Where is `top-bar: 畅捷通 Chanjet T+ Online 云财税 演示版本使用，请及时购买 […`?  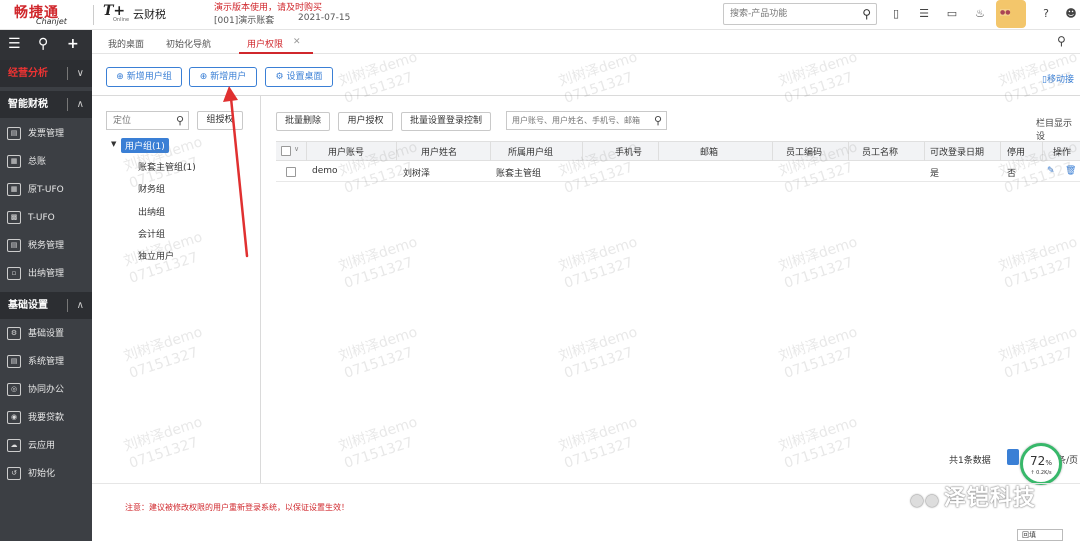 top-bar: 畅捷通 Chanjet T+ Online 云财税 演示版本使用，请及时购买 [… is located at coordinates (540, 15).